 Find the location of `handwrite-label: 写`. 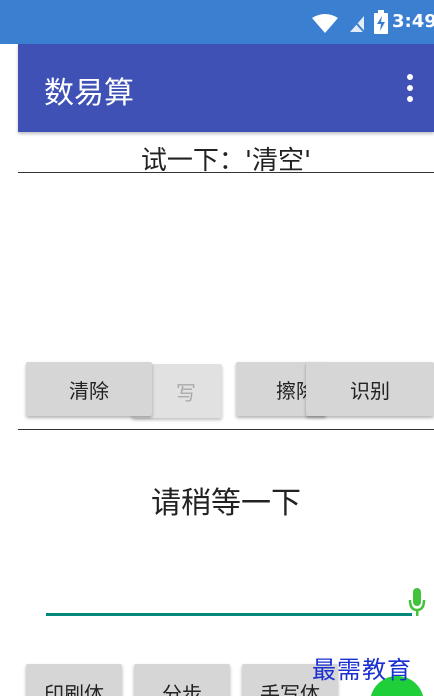

handwrite-label: 写 is located at coordinates (186, 392).